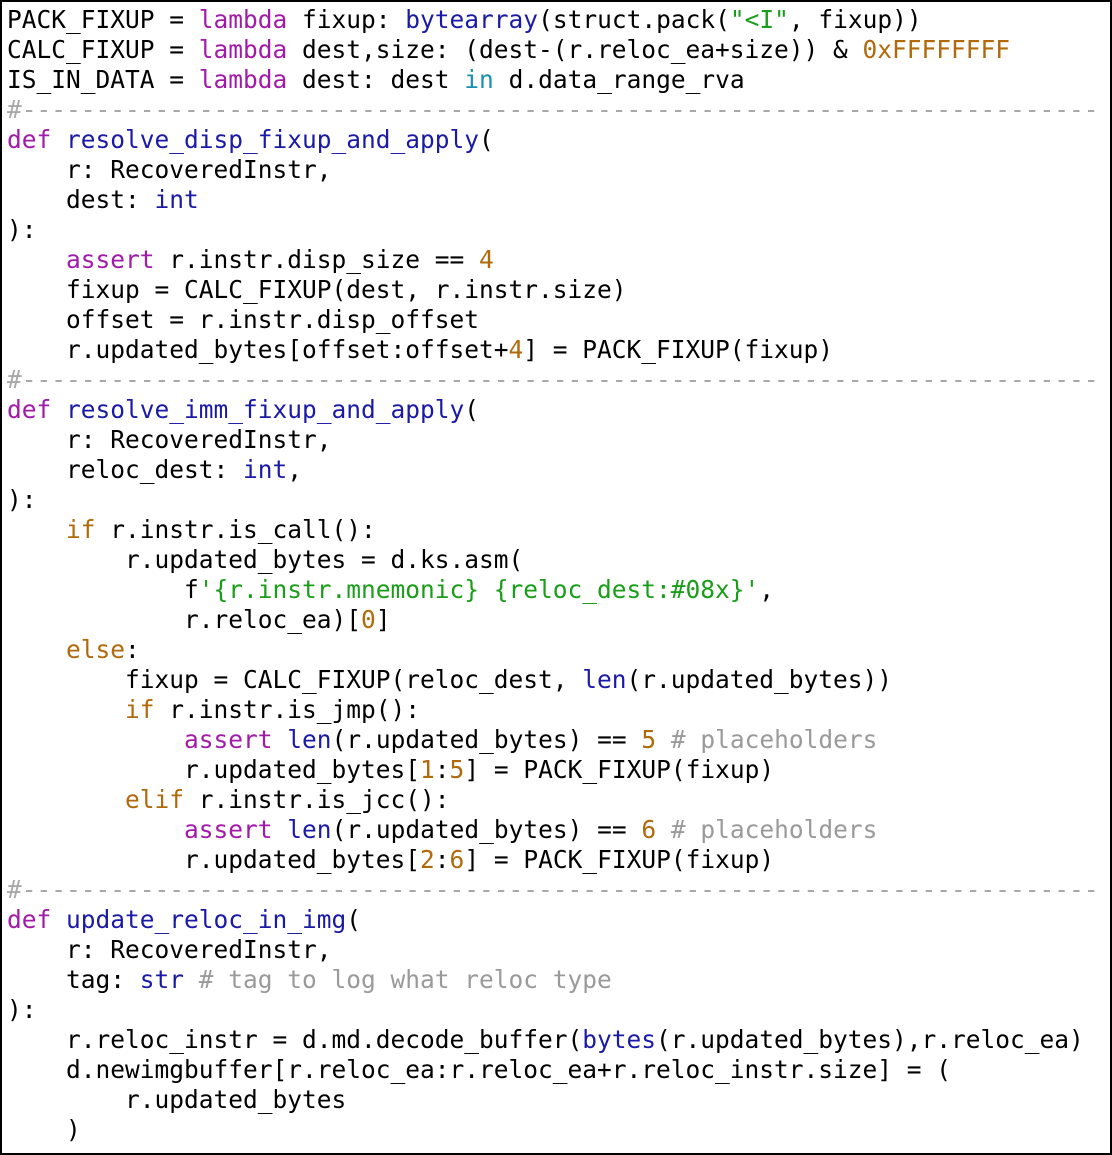 The image size is (1112, 1155). Describe the element at coordinates (155, 799) in the screenshot. I see `code-token: elif` at that location.